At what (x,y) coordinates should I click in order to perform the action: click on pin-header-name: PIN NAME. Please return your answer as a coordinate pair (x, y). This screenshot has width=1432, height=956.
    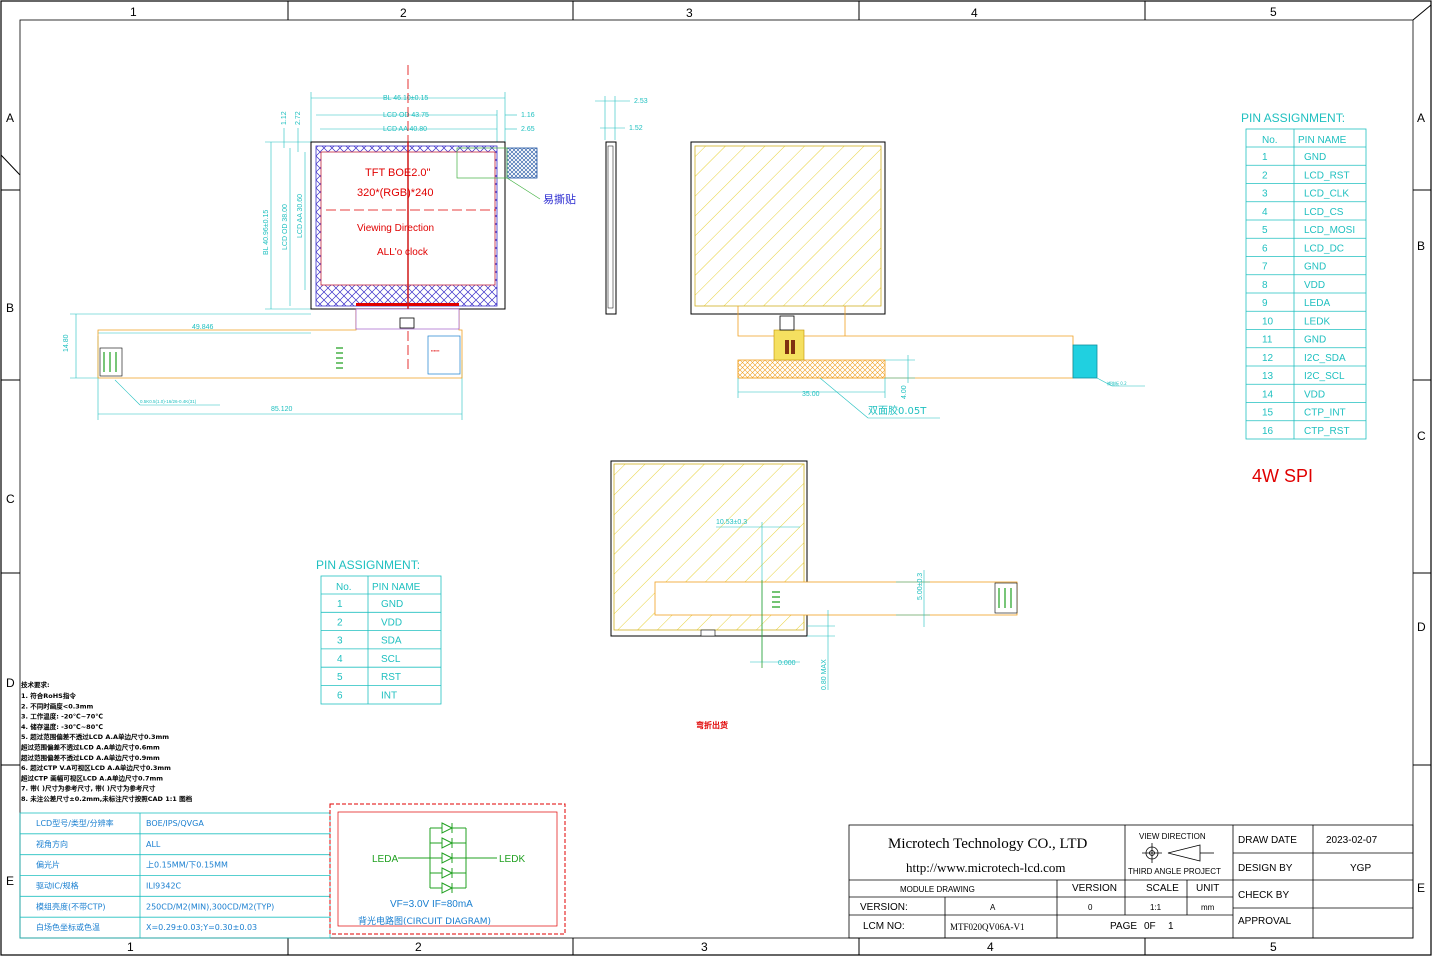
    Looking at the image, I should click on (1322, 140).